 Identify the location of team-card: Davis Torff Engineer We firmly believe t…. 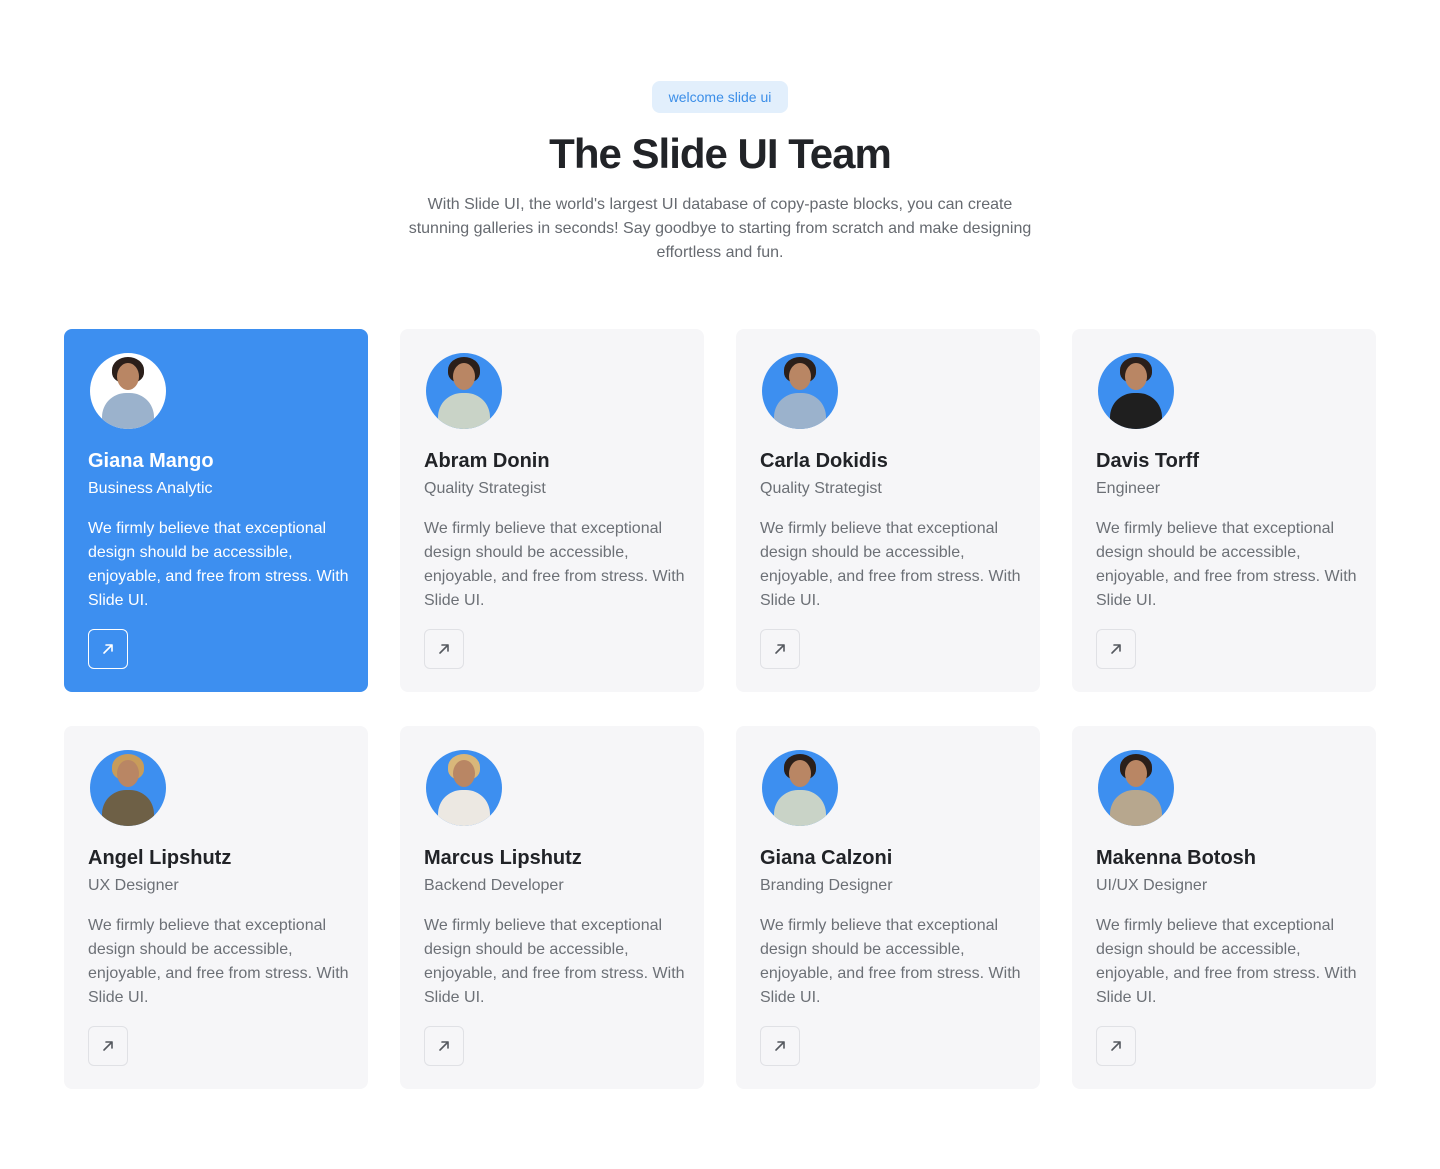
(1224, 510).